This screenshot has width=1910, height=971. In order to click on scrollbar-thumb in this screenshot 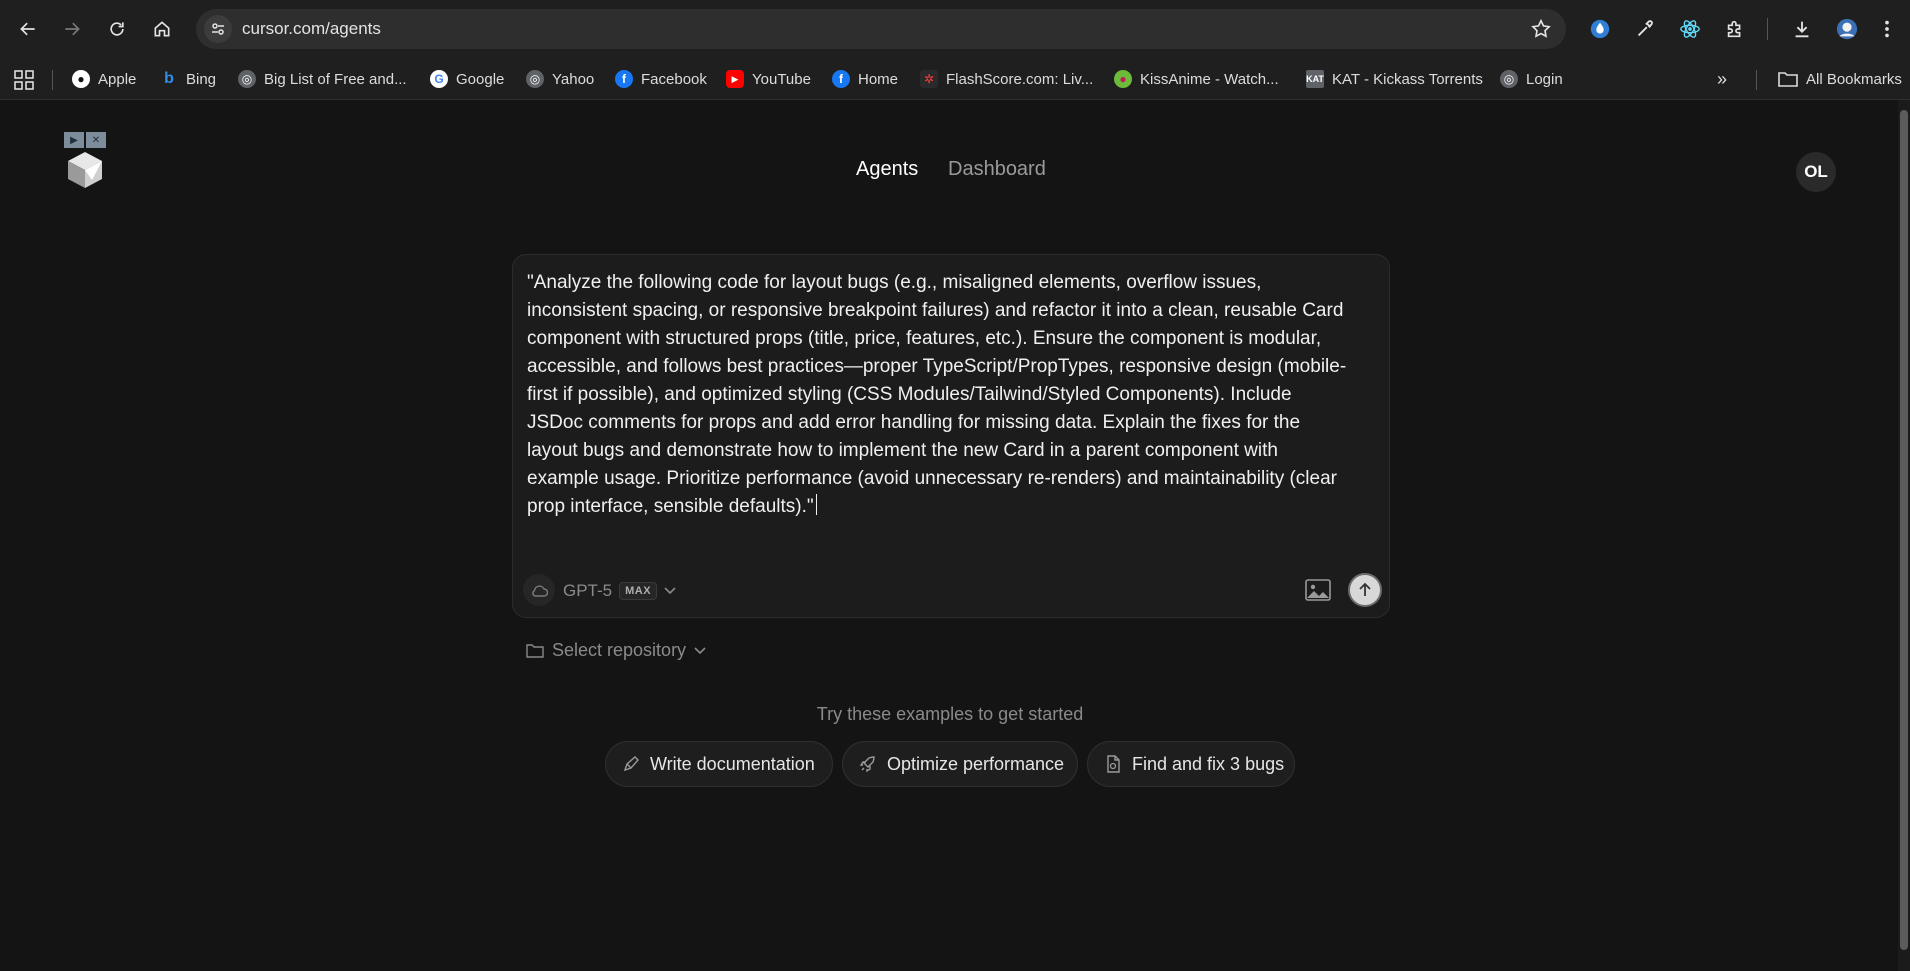, I will do `click(1904, 530)`.